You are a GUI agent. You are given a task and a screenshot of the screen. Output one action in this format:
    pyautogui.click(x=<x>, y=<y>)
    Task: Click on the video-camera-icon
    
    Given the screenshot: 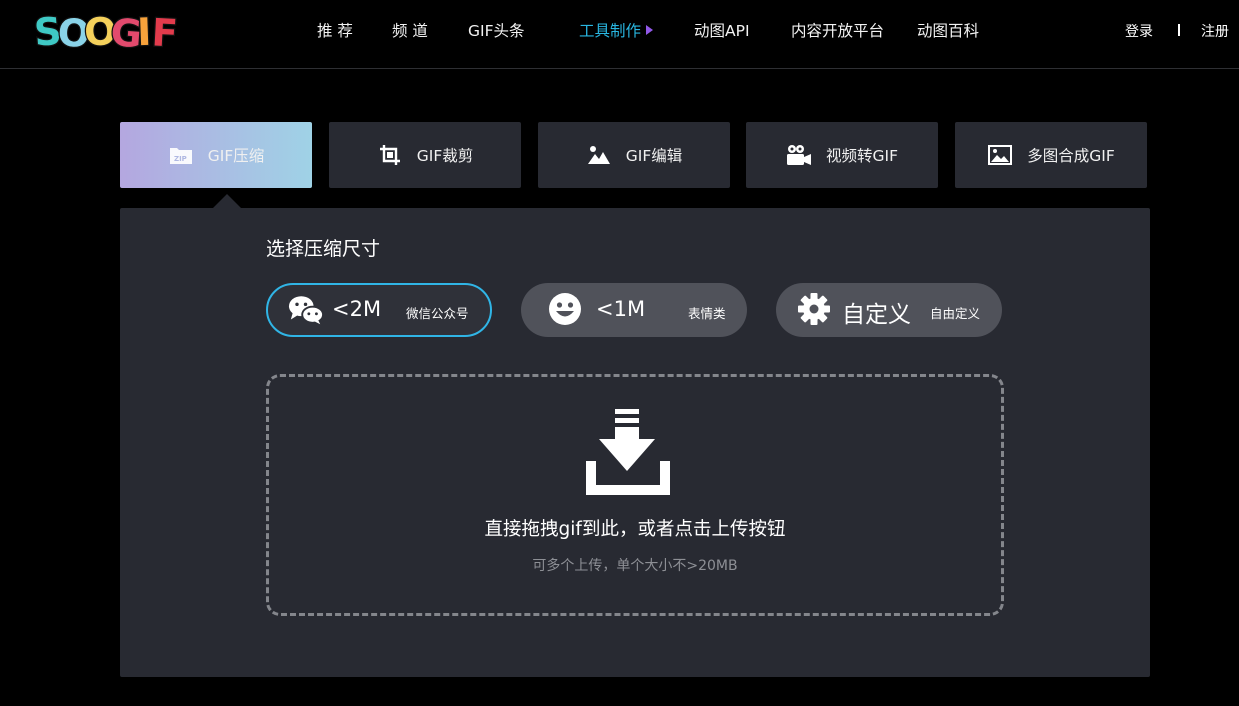 What is the action you would take?
    pyautogui.click(x=799, y=155)
    